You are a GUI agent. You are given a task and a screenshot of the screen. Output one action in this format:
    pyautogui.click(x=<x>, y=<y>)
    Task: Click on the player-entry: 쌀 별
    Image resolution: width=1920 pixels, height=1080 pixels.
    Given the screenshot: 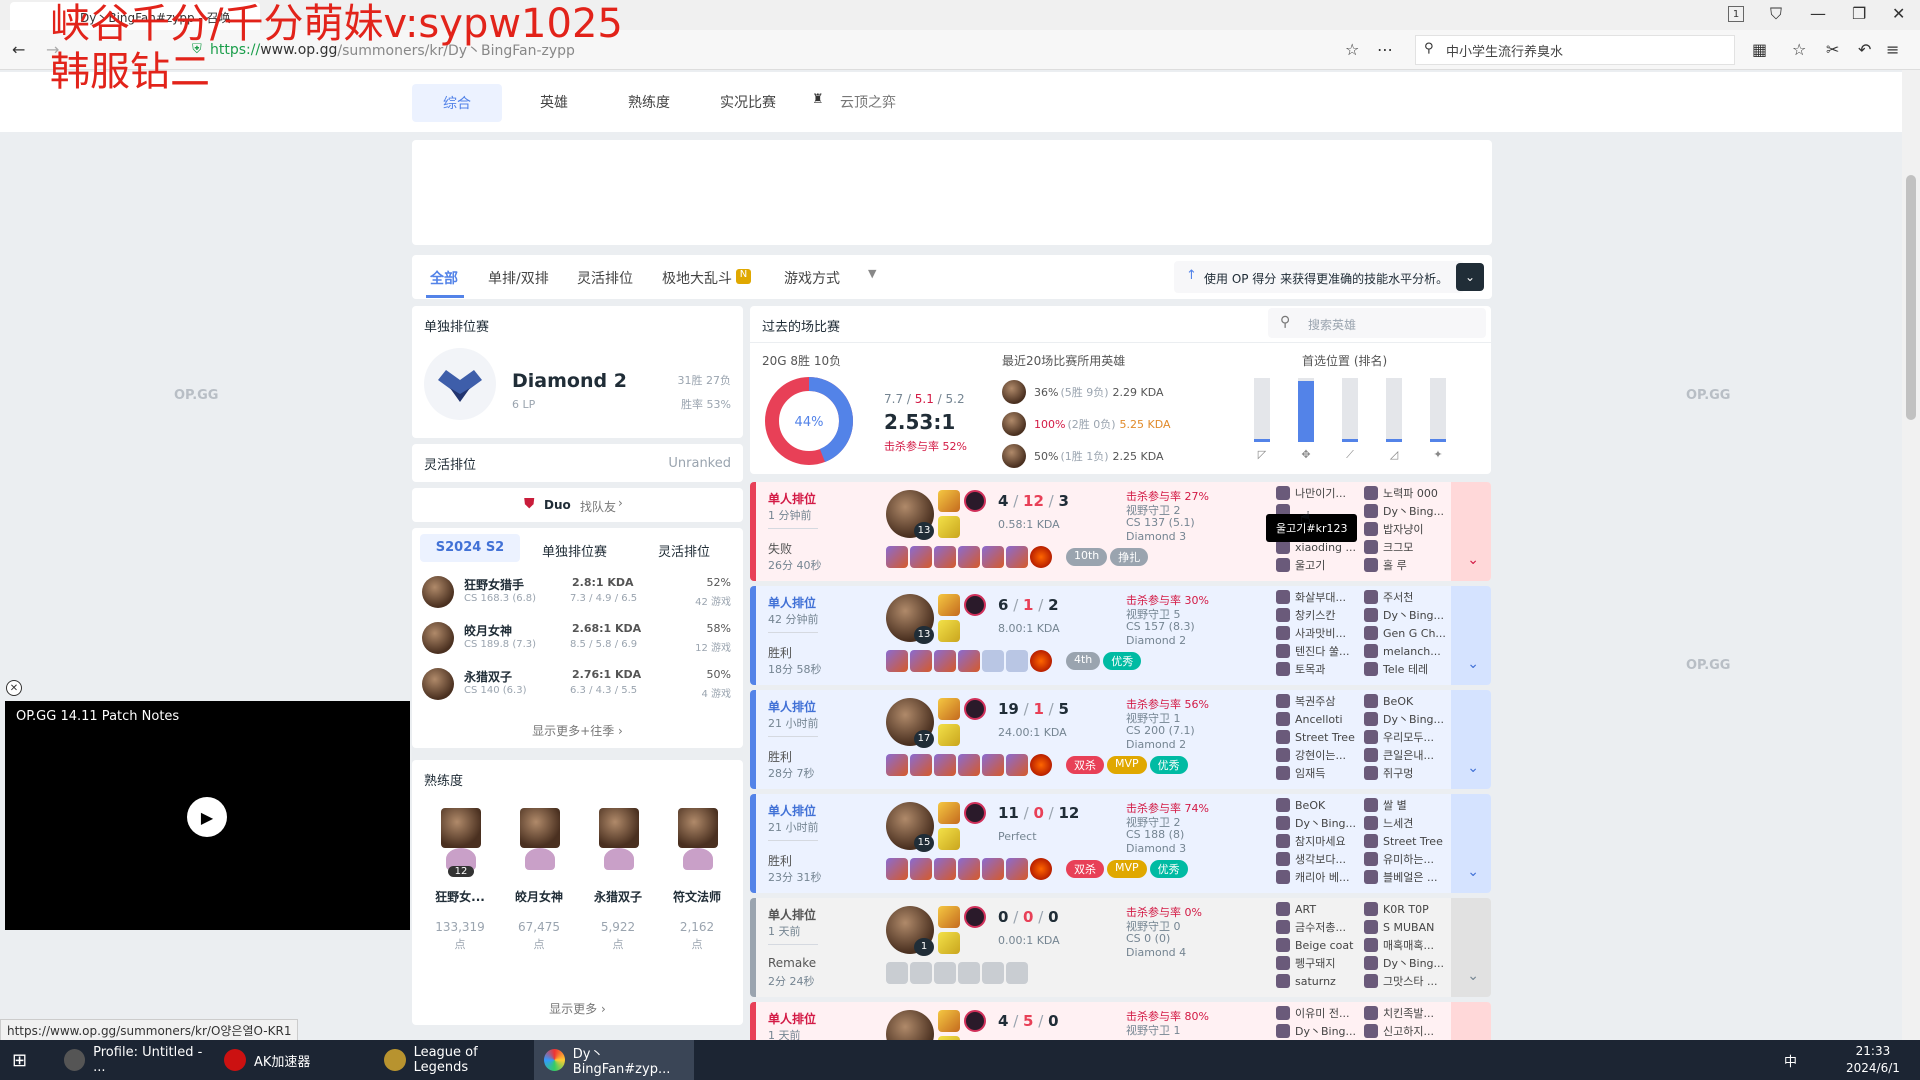 What is the action you would take?
    pyautogui.click(x=1407, y=805)
    